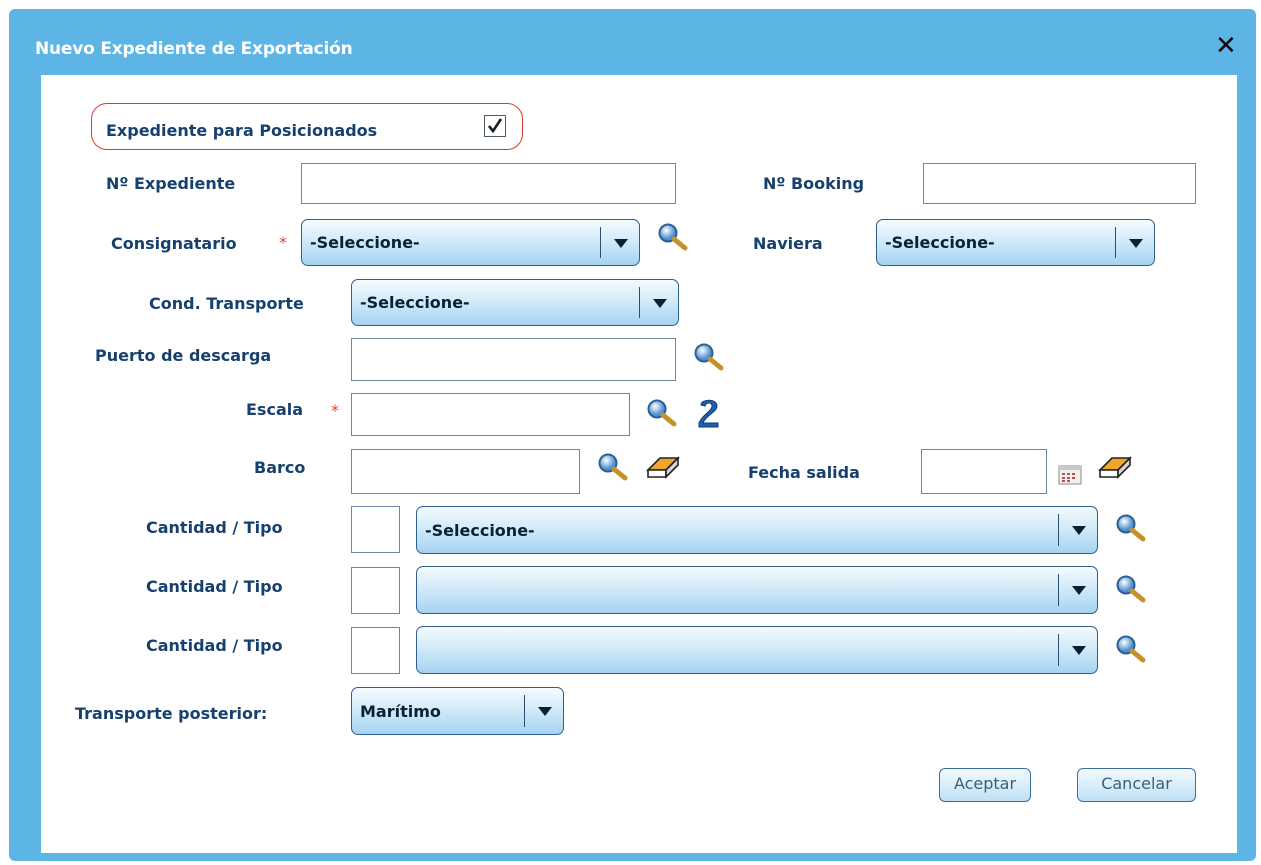 The height and width of the screenshot is (865, 1261). I want to click on accept-button: Aceptar, so click(985, 785).